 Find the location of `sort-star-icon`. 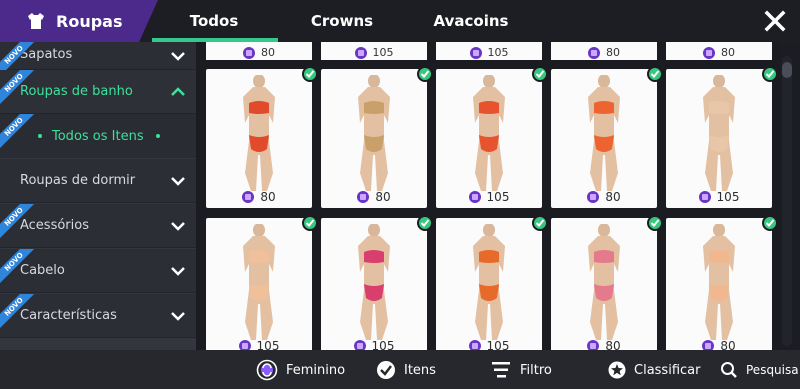

sort-star-icon is located at coordinates (617, 370).